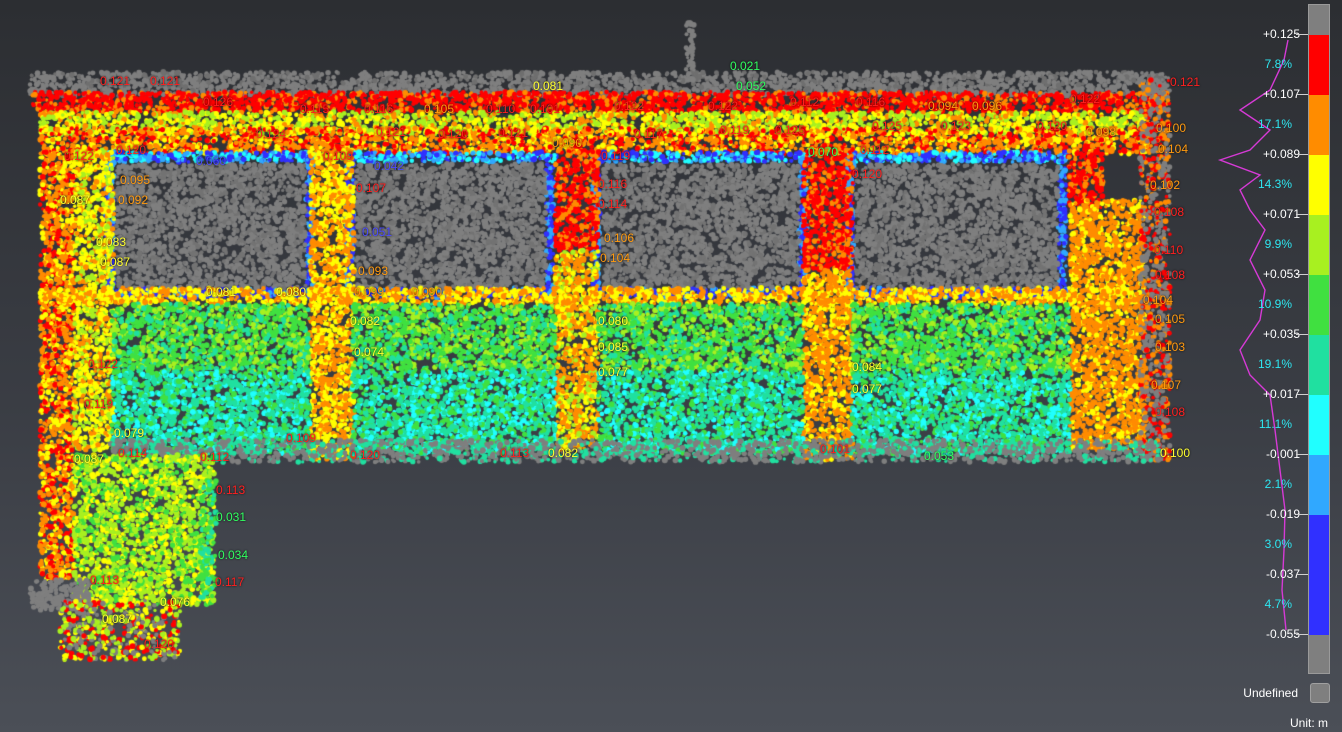 The width and height of the screenshot is (1342, 732). Describe the element at coordinates (218, 102) in the screenshot. I see `distance-label: 0.126` at that location.